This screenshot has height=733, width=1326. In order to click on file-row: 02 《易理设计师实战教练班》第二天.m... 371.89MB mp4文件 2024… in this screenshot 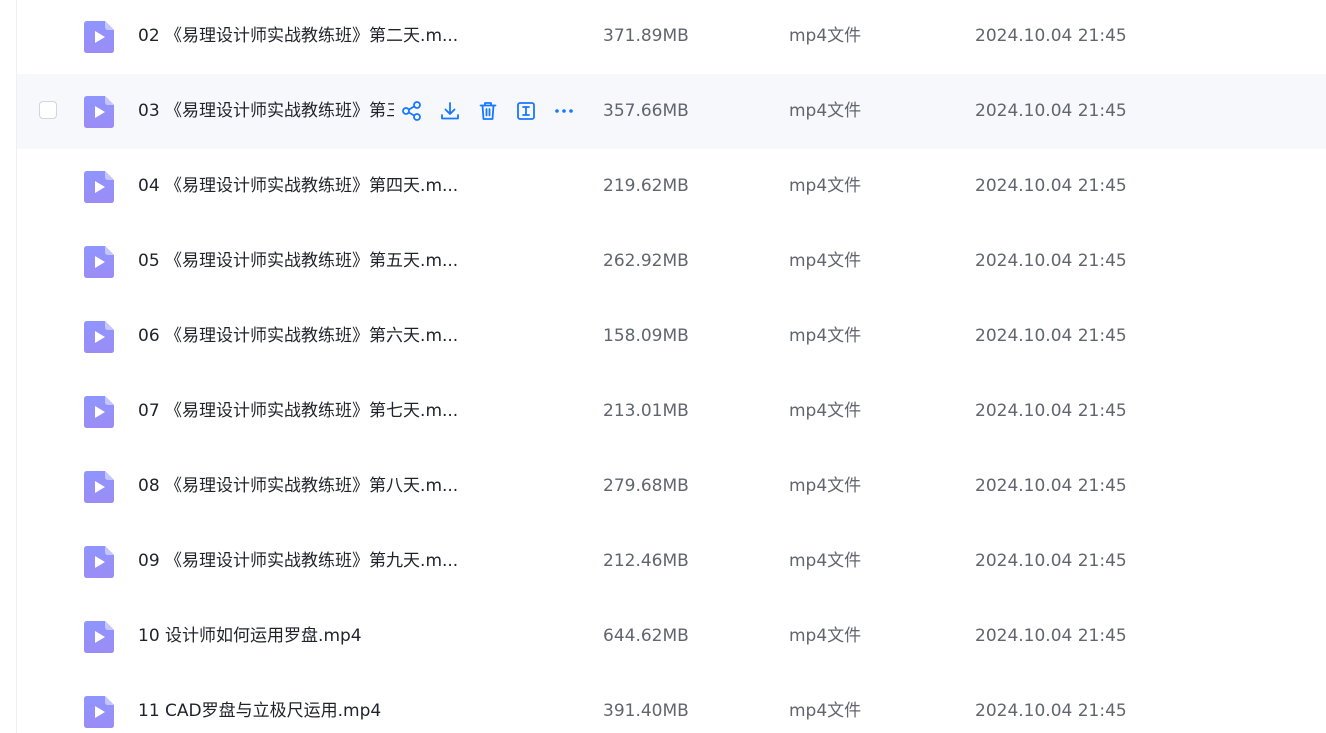, I will do `click(671, 37)`.